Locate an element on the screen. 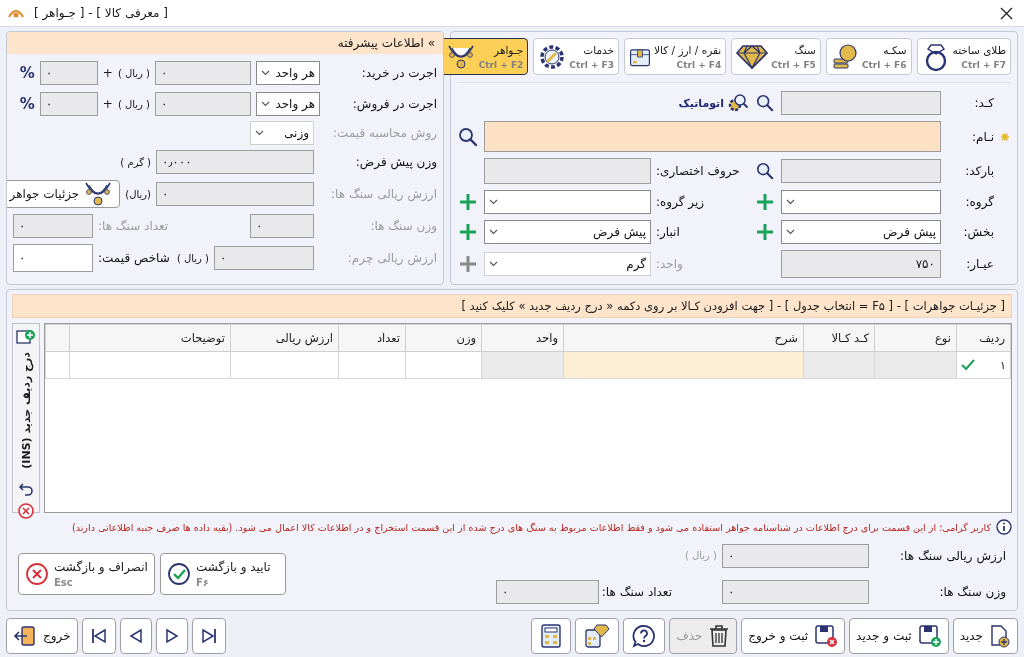 The height and width of the screenshot is (657, 1024). column-header: تعداد is located at coordinates (372, 338).